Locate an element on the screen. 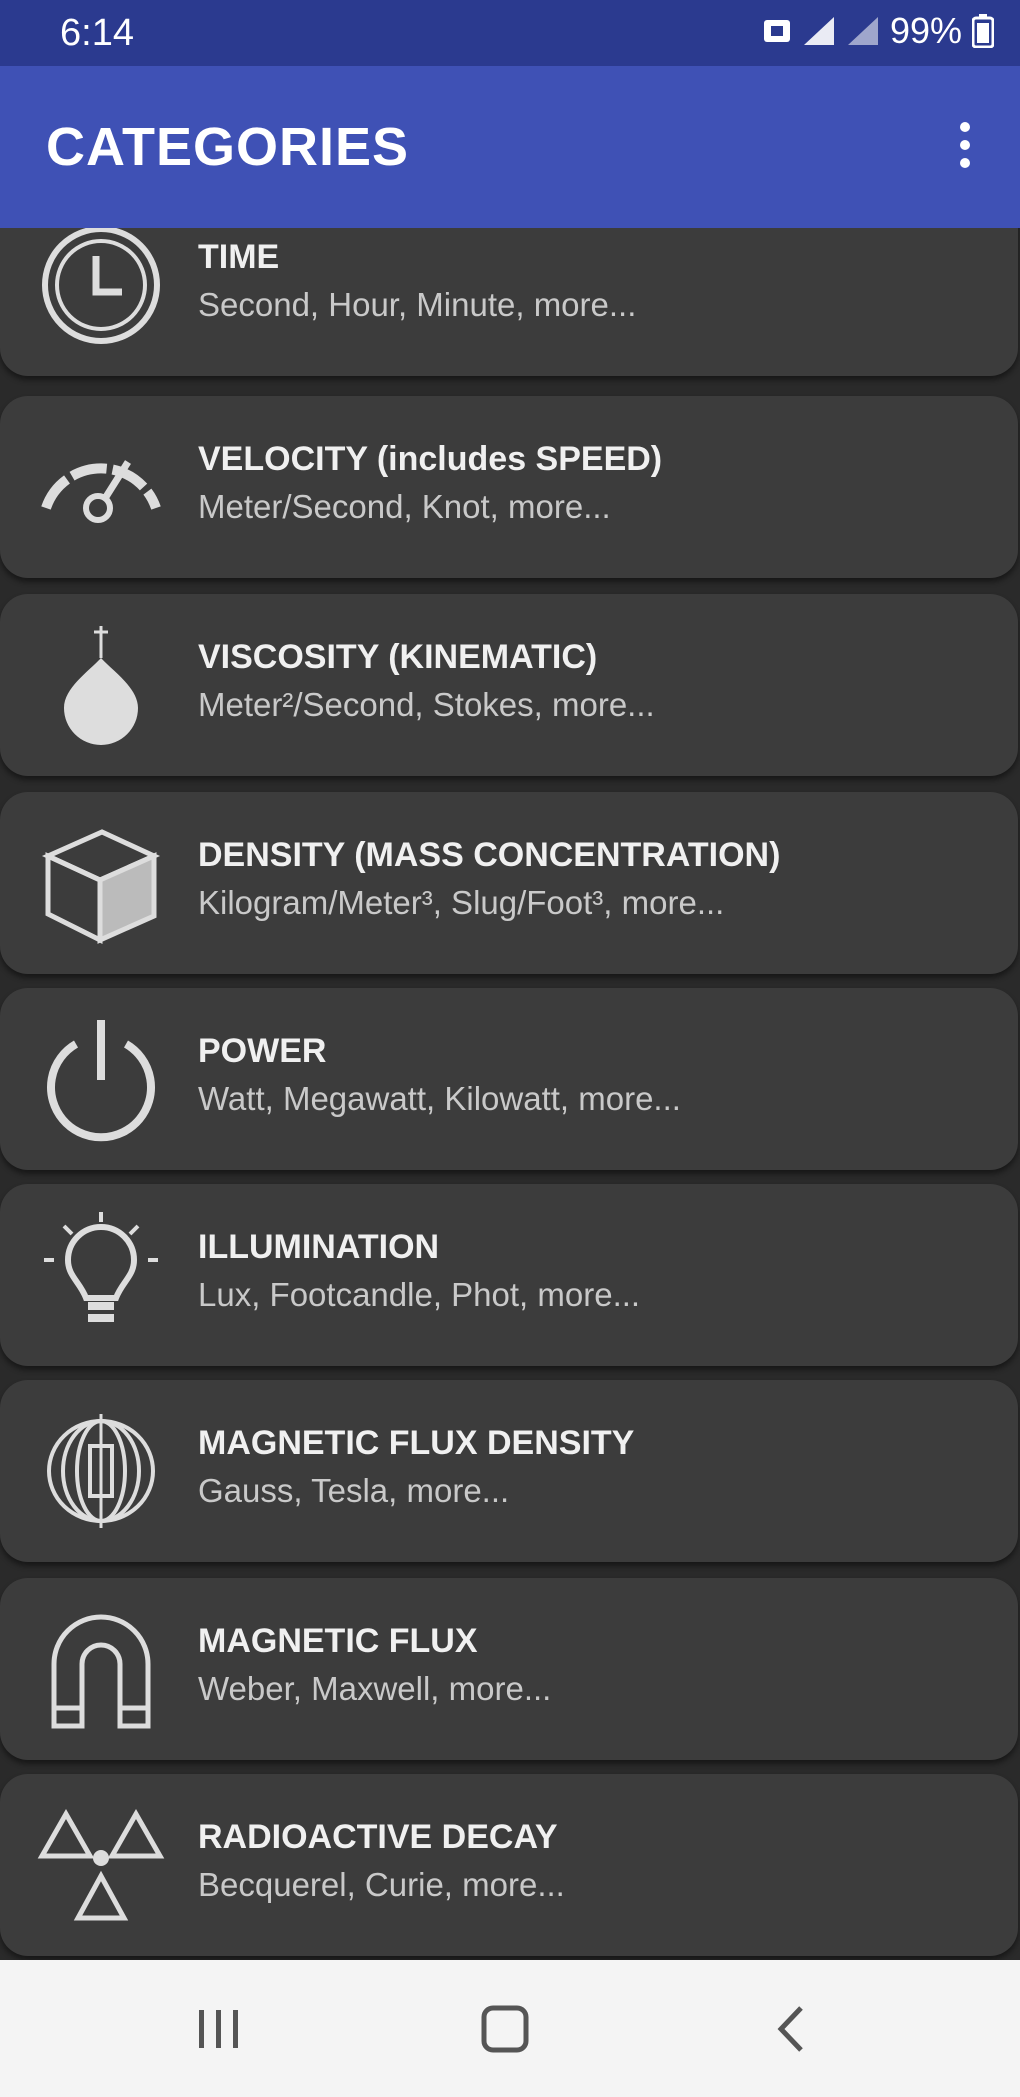 The image size is (1020, 2097). power-icon is located at coordinates (101, 1079).